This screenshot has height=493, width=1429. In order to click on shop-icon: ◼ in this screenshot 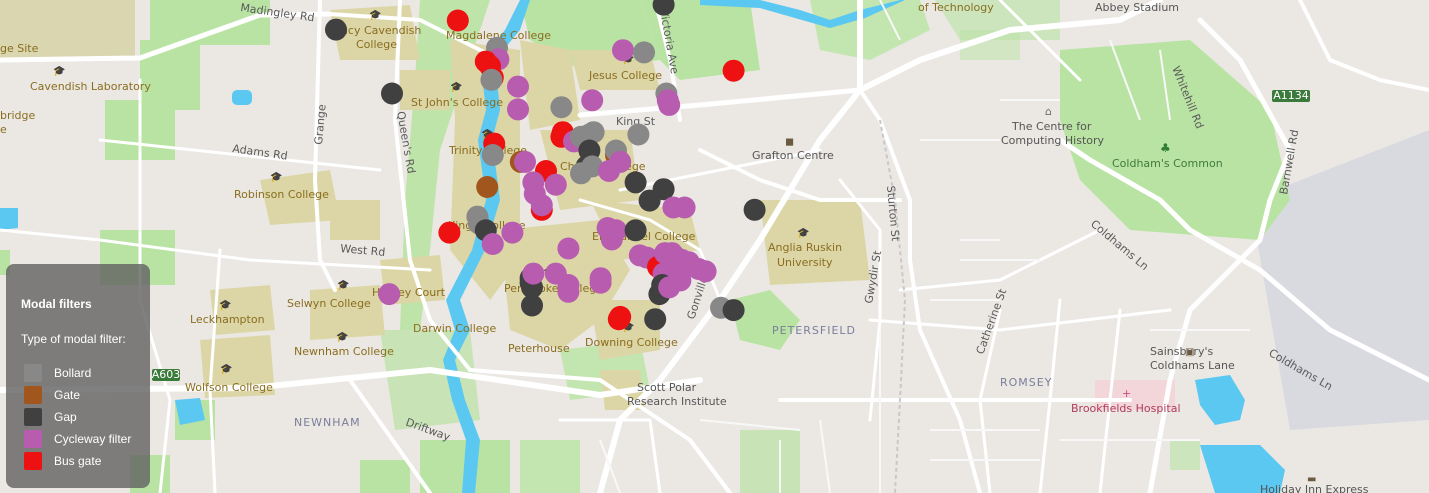, I will do `click(789, 141)`.